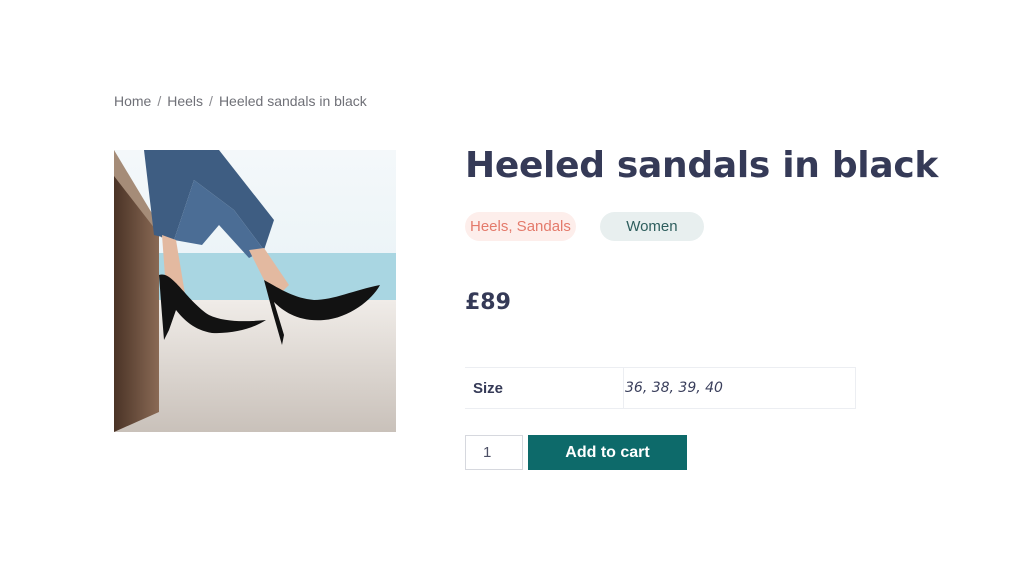  What do you see at coordinates (292, 101) in the screenshot?
I see `breadcrumb-current: Heeled sandals in black` at bounding box center [292, 101].